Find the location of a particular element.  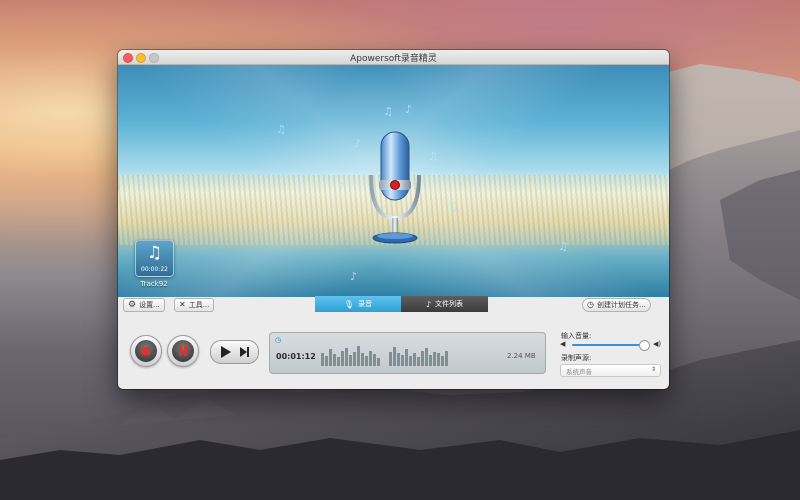

window-title: Apowersoft录音精灵 is located at coordinates (393, 59).